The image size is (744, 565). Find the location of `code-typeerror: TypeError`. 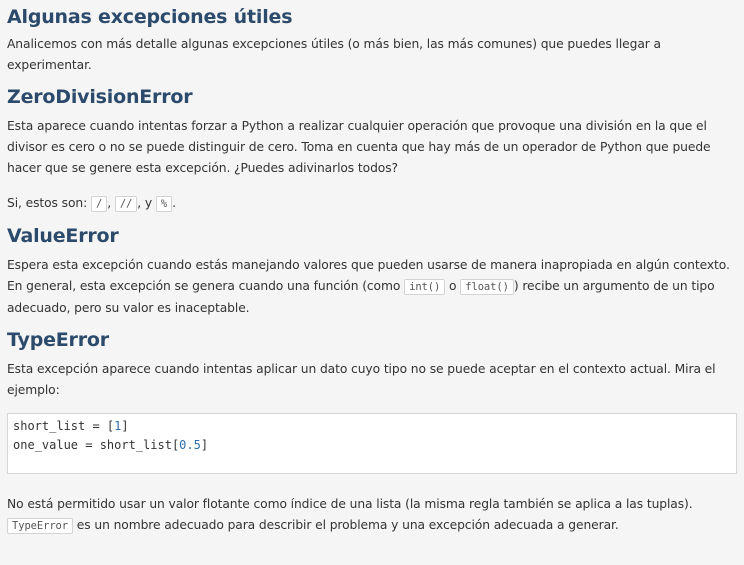

code-typeerror: TypeError is located at coordinates (40, 526).